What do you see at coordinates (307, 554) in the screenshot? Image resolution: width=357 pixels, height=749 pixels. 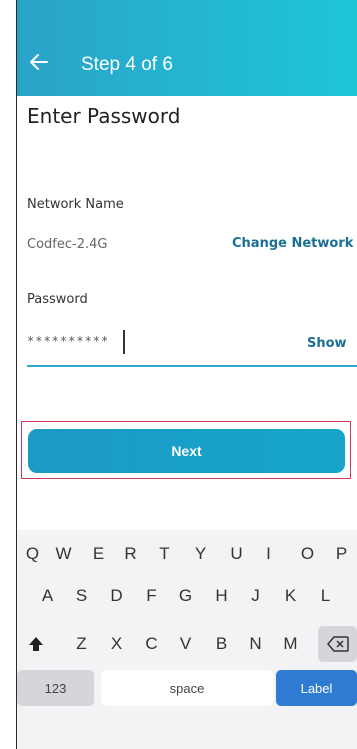 I see `key-o: O` at bounding box center [307, 554].